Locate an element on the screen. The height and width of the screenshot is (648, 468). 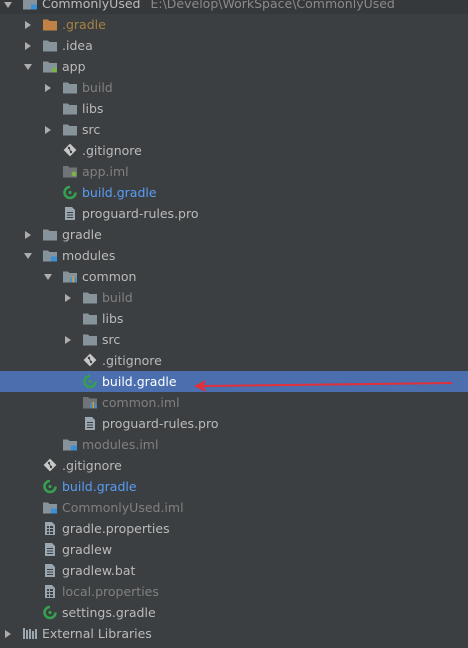
tree-row-gradle: gradle is located at coordinates (234, 234).